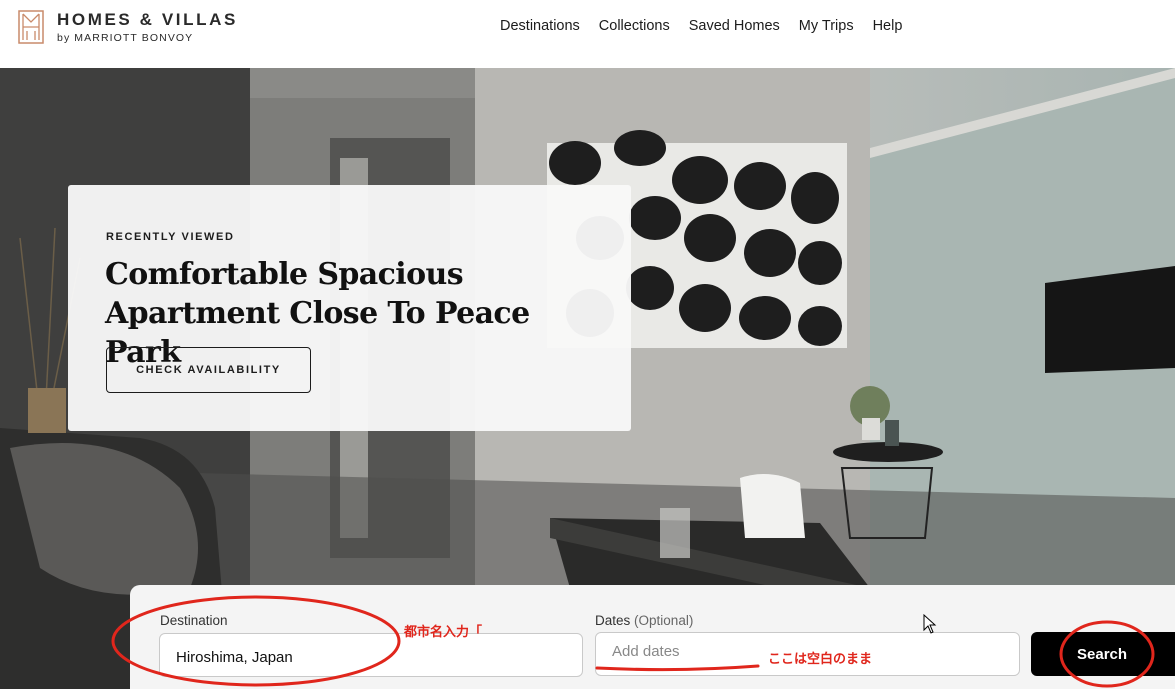 This screenshot has height=689, width=1175. What do you see at coordinates (194, 620) in the screenshot?
I see `destination-label: Destination` at bounding box center [194, 620].